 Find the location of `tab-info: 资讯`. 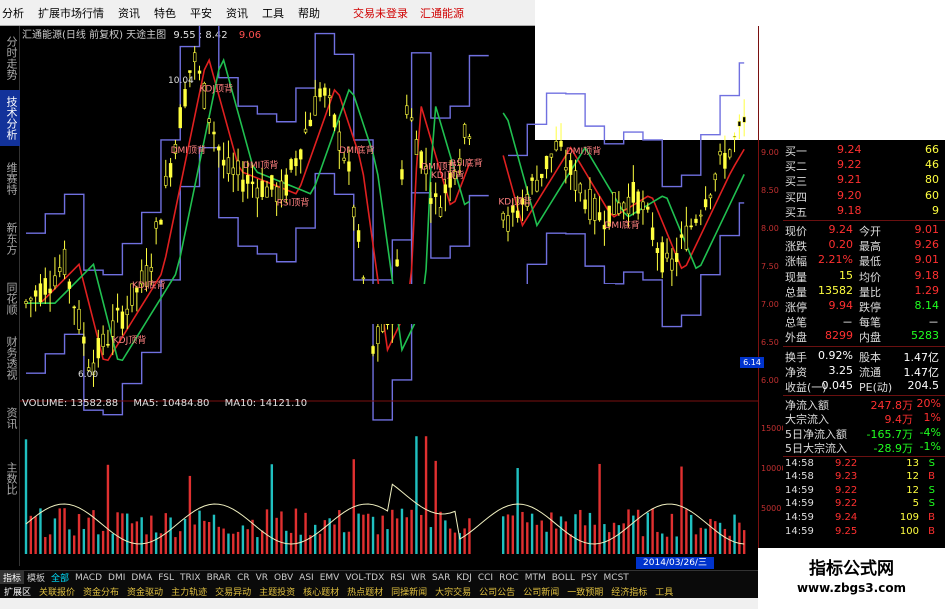

tab-info: 资讯 is located at coordinates (10, 418).